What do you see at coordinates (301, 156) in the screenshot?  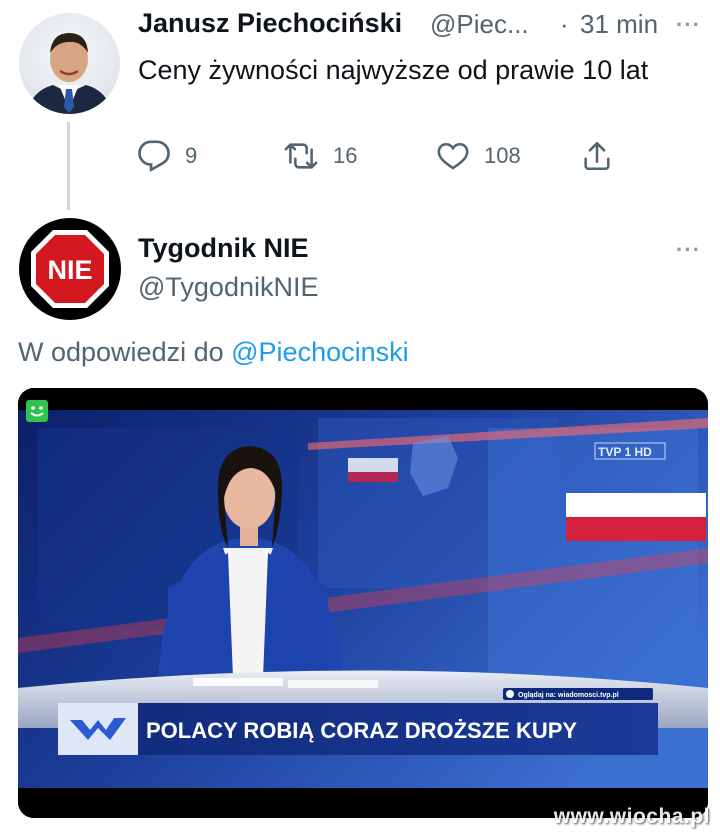 I see `retweet-icon` at bounding box center [301, 156].